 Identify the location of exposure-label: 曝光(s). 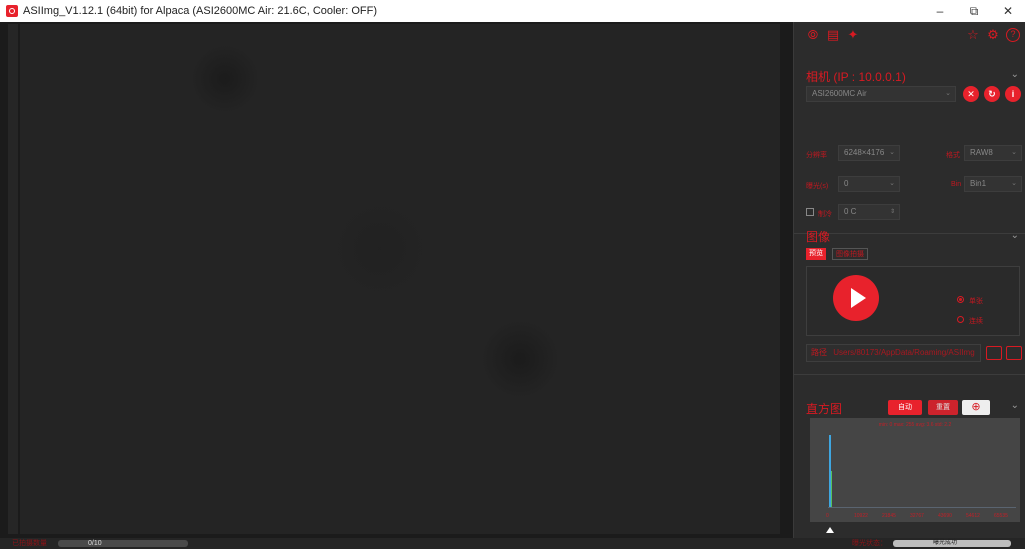
(817, 186).